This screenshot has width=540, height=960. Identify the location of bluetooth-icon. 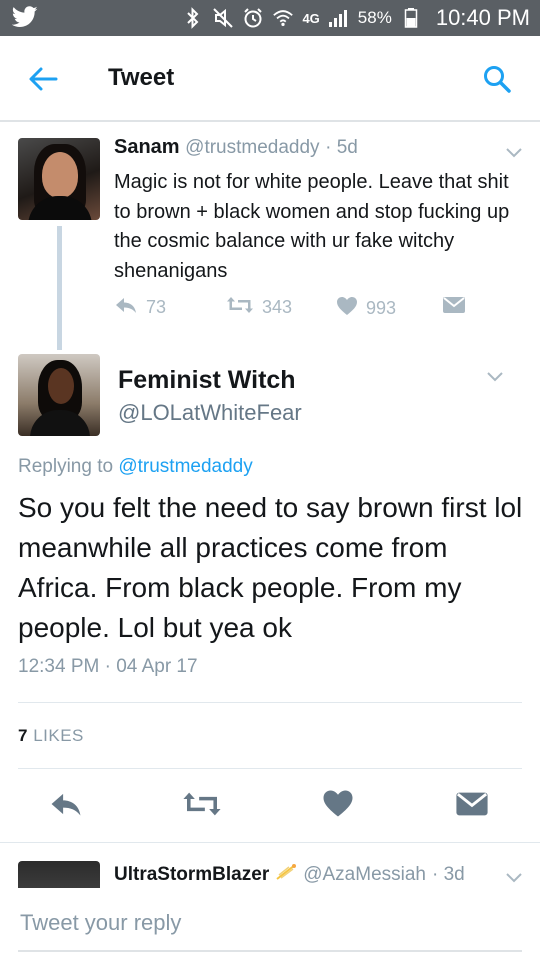
(193, 18).